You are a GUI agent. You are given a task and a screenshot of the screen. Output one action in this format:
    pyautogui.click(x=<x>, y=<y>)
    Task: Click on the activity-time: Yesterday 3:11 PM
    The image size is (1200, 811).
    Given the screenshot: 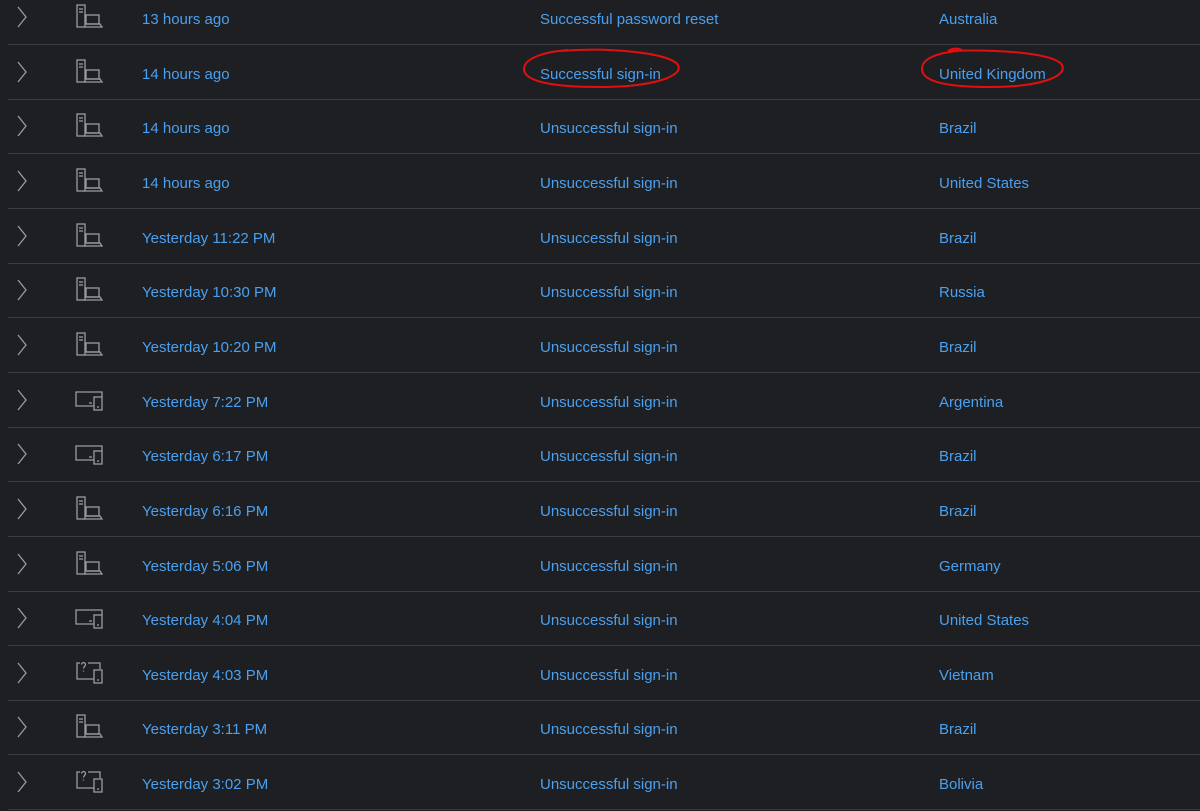 What is the action you would take?
    pyautogui.click(x=205, y=730)
    